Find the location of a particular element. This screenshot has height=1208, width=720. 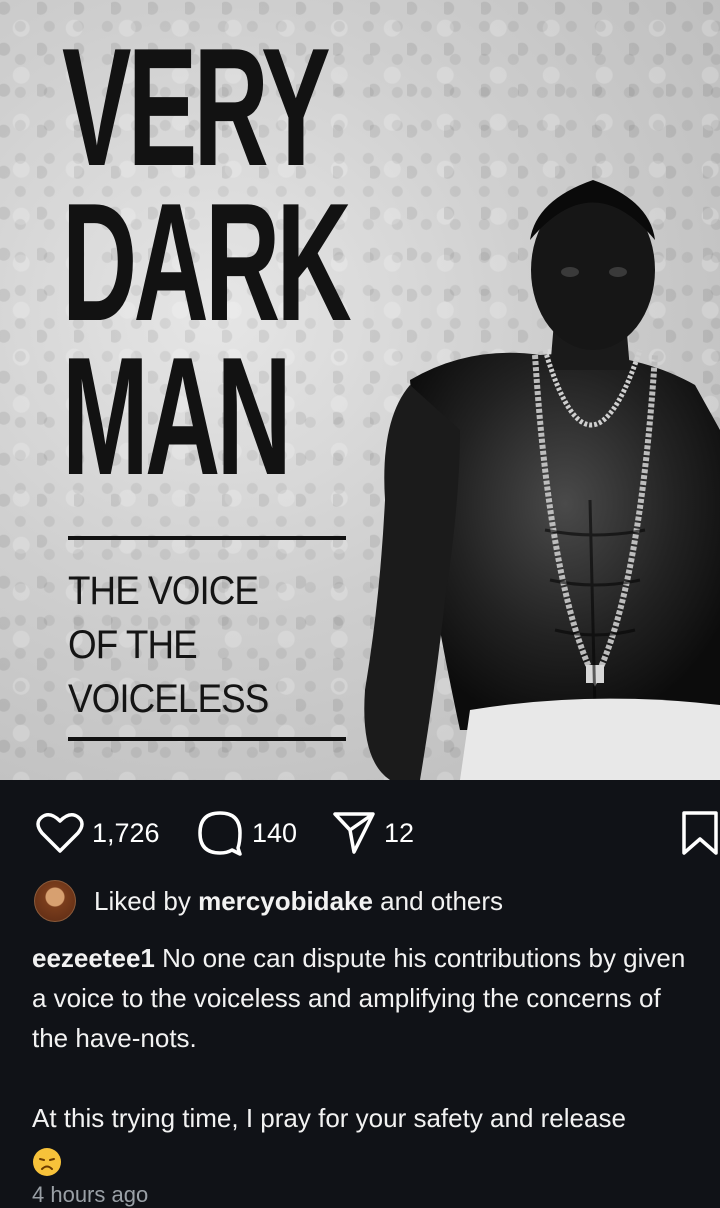

likes-count: 1,726 is located at coordinates (126, 832).